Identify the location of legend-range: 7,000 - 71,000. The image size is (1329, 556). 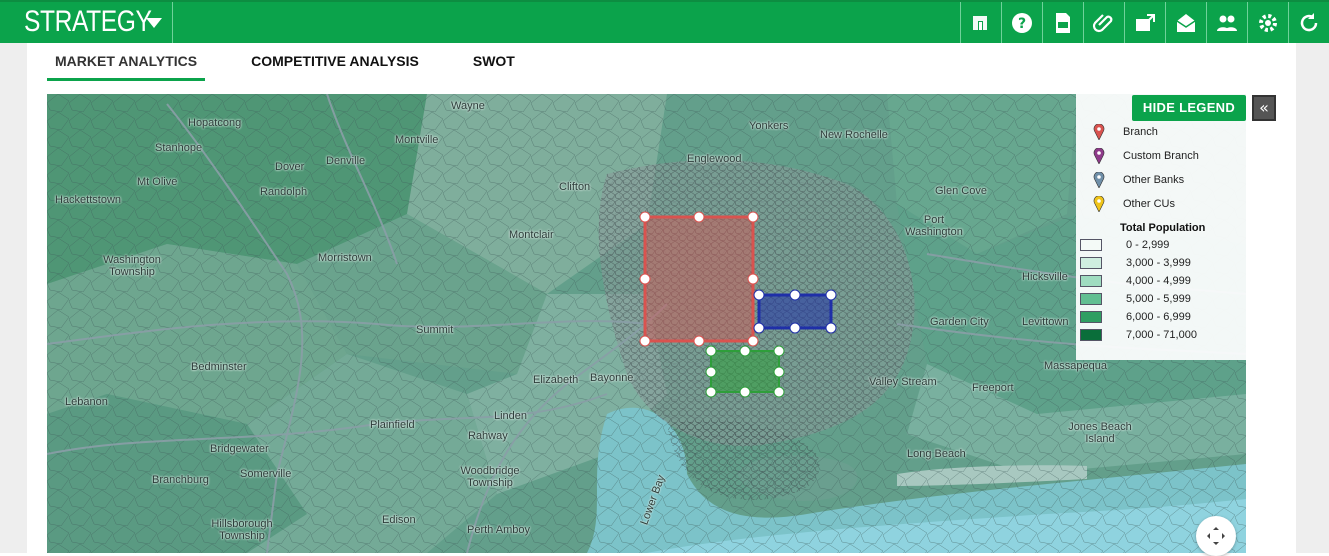
(1138, 335).